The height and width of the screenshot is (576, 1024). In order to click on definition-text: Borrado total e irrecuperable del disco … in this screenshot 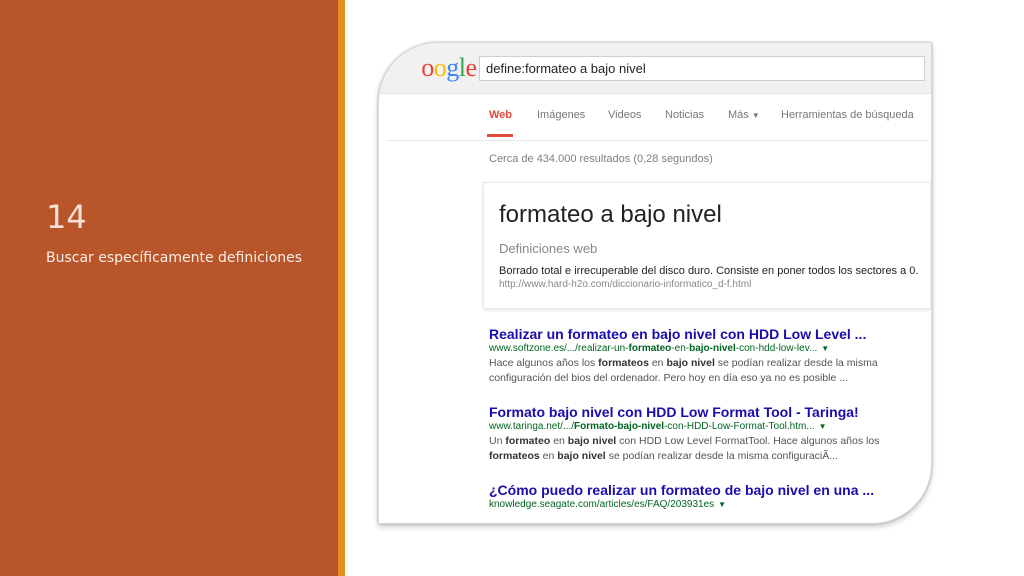, I will do `click(709, 271)`.